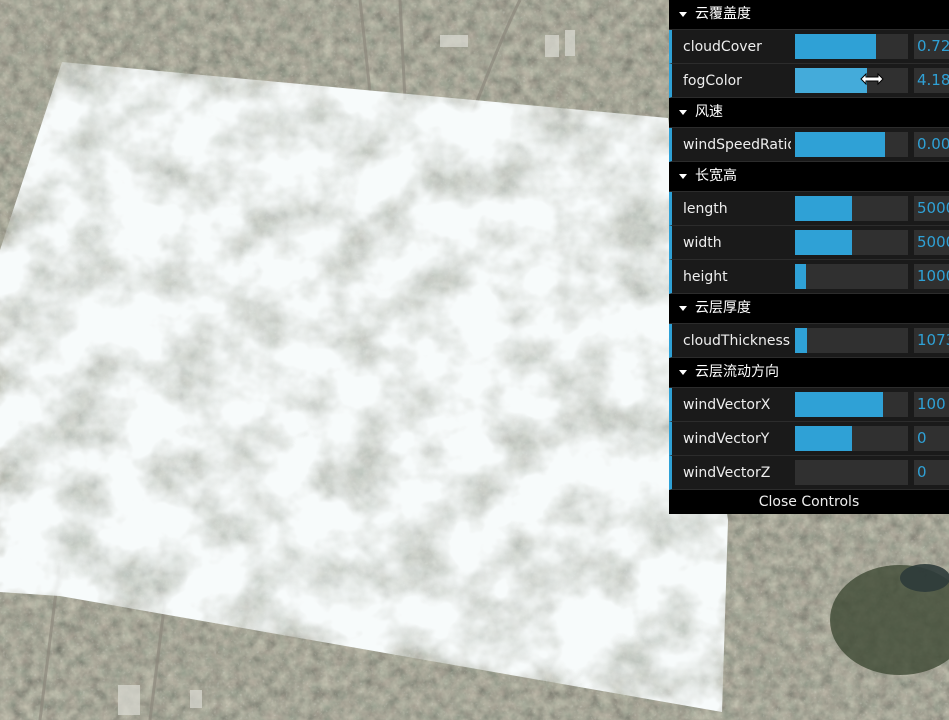 The width and height of the screenshot is (949, 720). I want to click on number-input-cloudThickness: 1073, so click(931, 340).